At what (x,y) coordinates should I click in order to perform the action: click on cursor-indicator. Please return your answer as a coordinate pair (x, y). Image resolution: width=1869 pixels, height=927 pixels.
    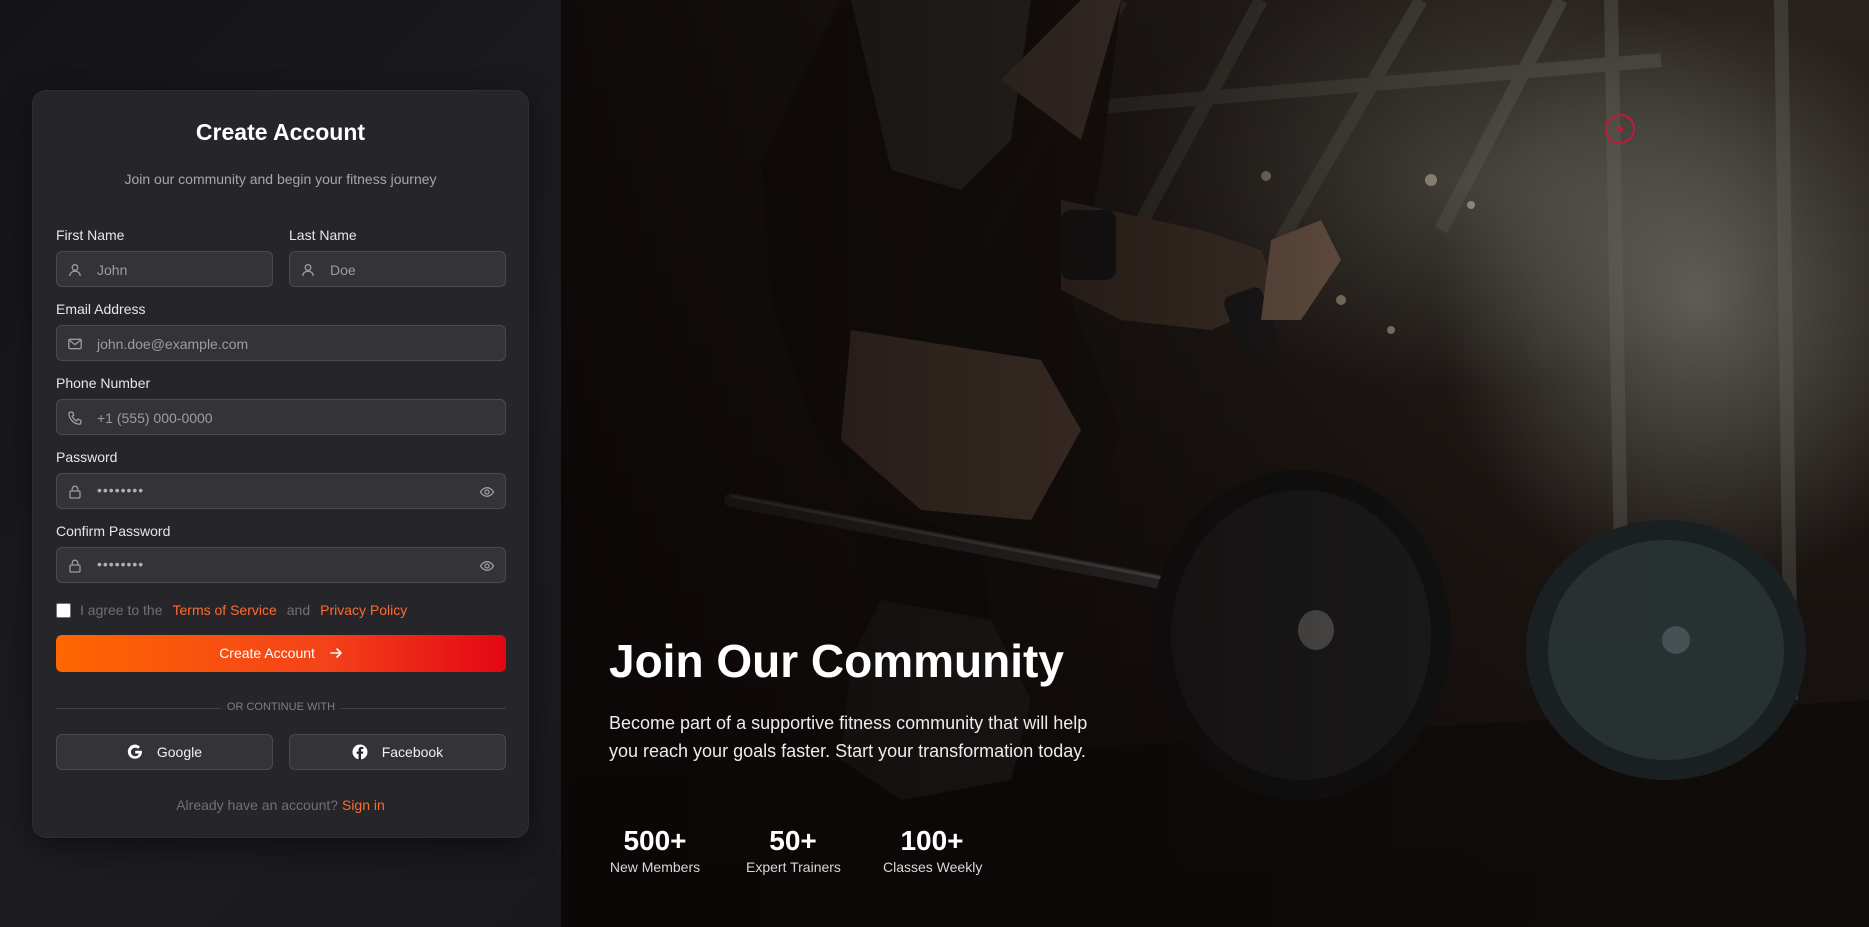
    Looking at the image, I should click on (1620, 129).